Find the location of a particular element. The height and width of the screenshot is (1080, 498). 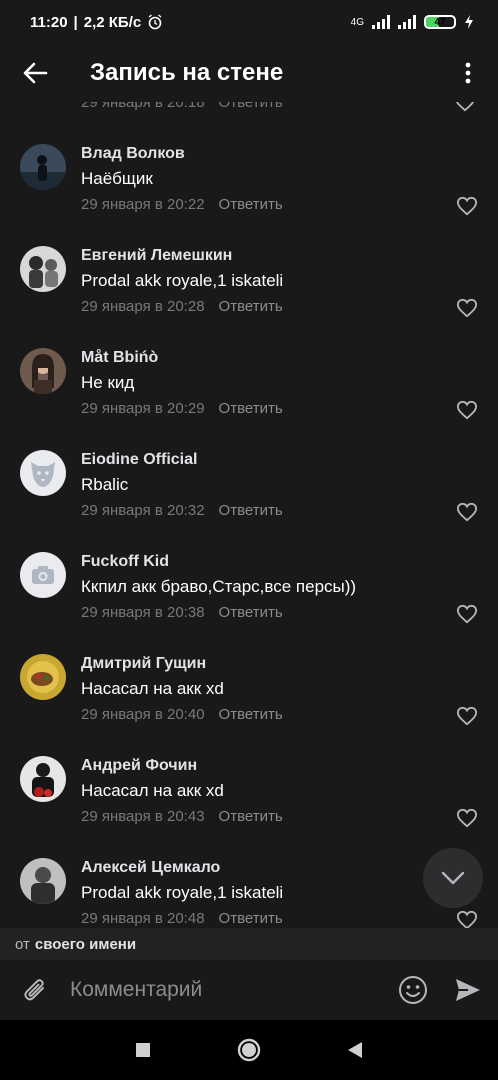

comment-date: 29 января в 20:18 is located at coordinates (143, 106).